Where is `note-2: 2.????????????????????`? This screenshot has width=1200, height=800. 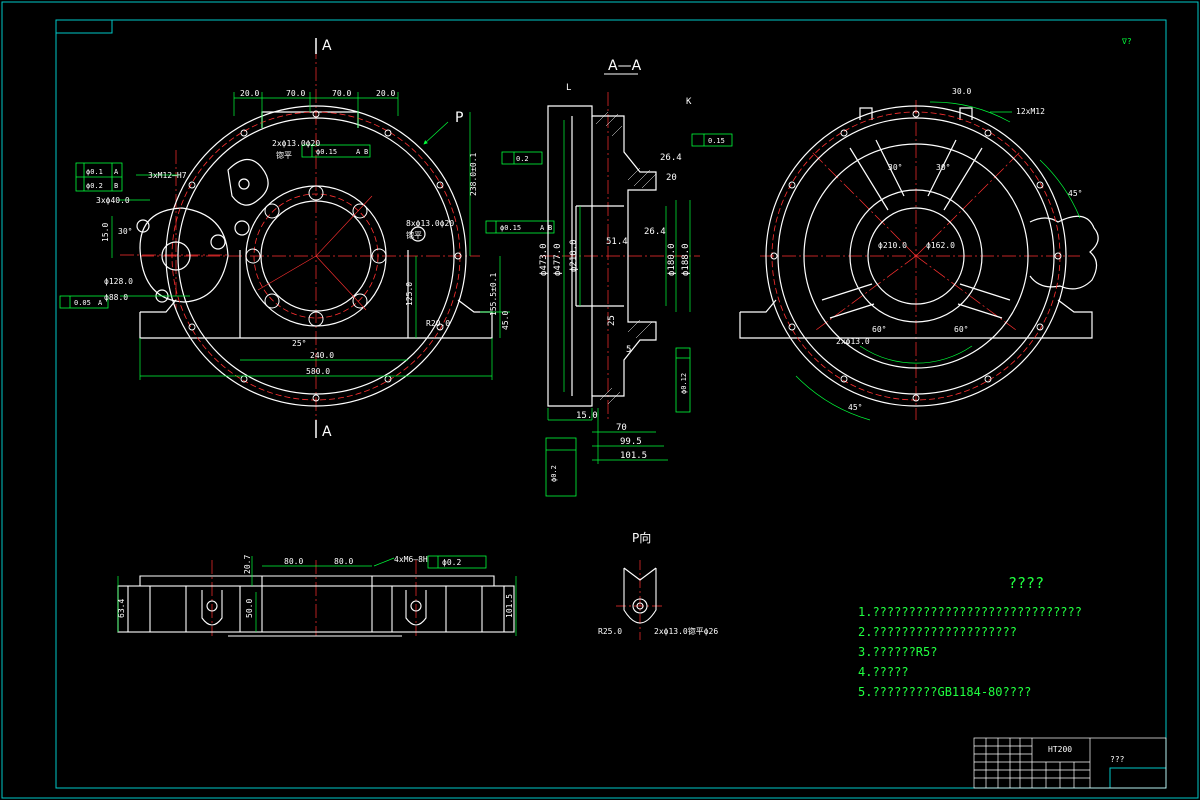
note-2: 2.???????????????????? is located at coordinates (937, 632).